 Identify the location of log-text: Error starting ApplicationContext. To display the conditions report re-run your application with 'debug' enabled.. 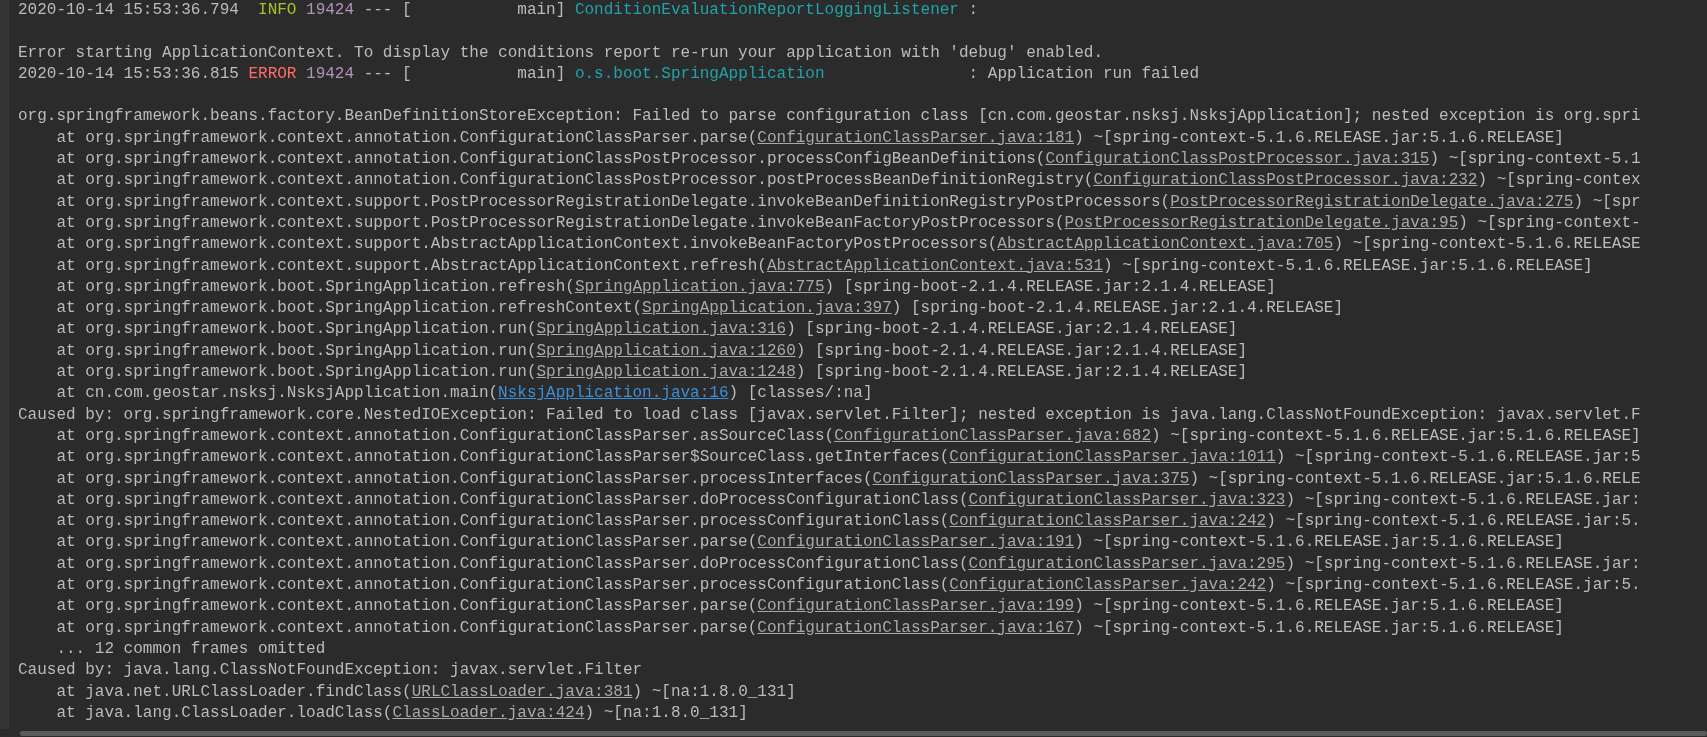
(560, 52).